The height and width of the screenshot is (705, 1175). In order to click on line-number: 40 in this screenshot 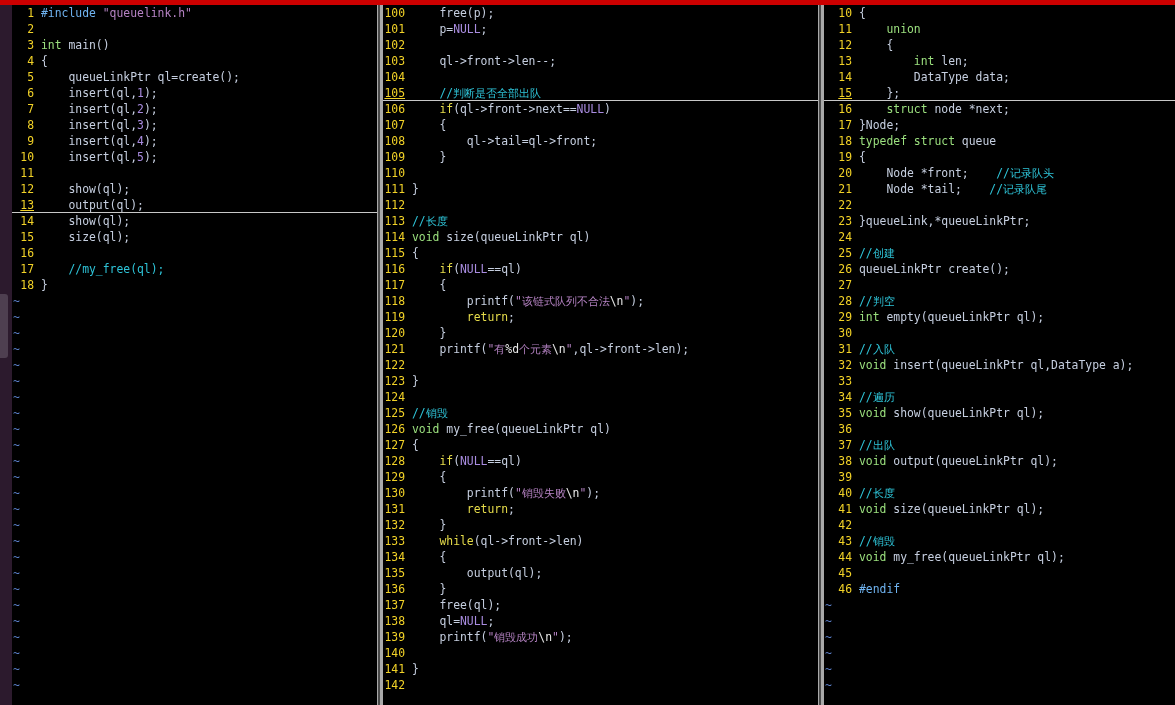, I will do `click(844, 493)`.